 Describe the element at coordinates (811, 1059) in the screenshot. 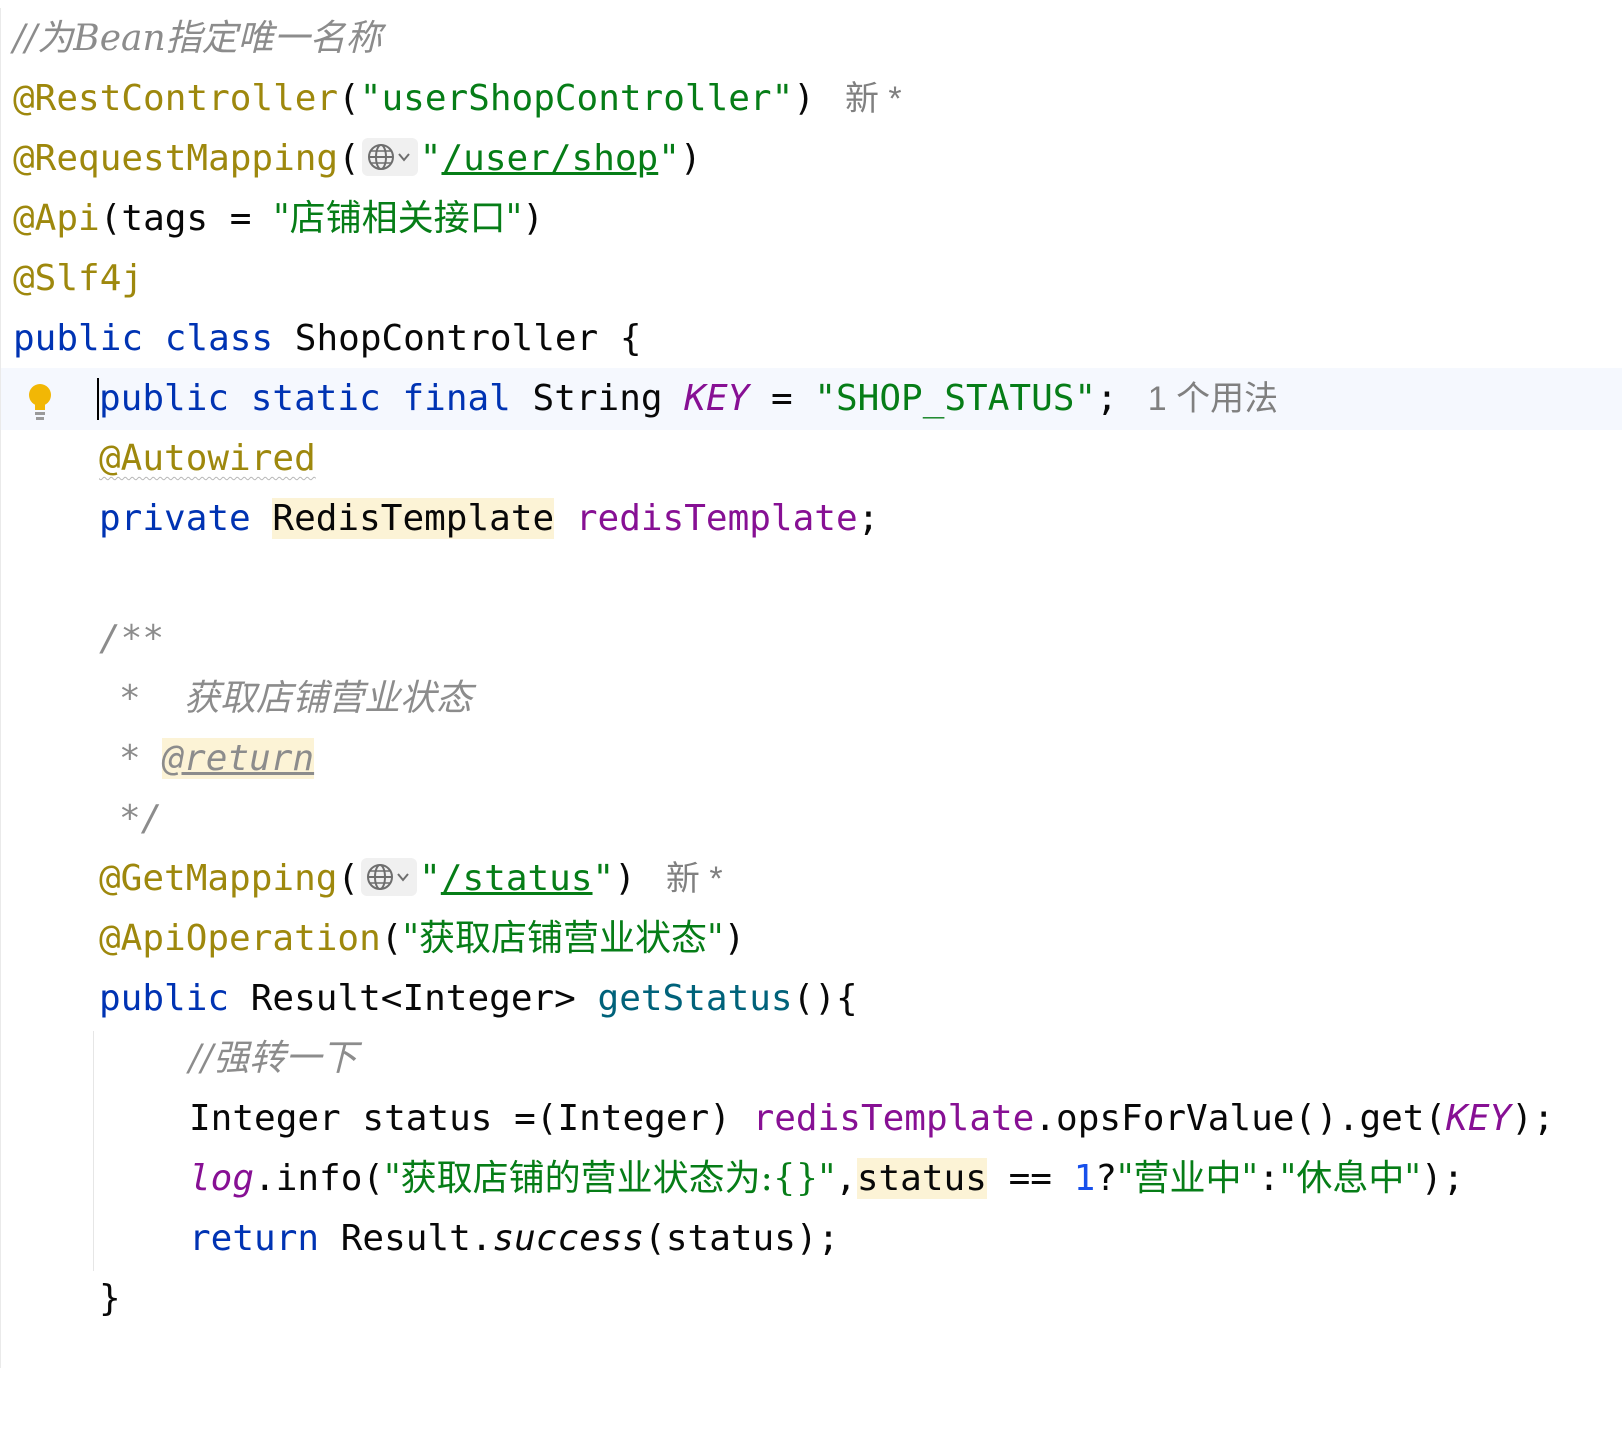

I see `code-line-18: //强转一下` at that location.